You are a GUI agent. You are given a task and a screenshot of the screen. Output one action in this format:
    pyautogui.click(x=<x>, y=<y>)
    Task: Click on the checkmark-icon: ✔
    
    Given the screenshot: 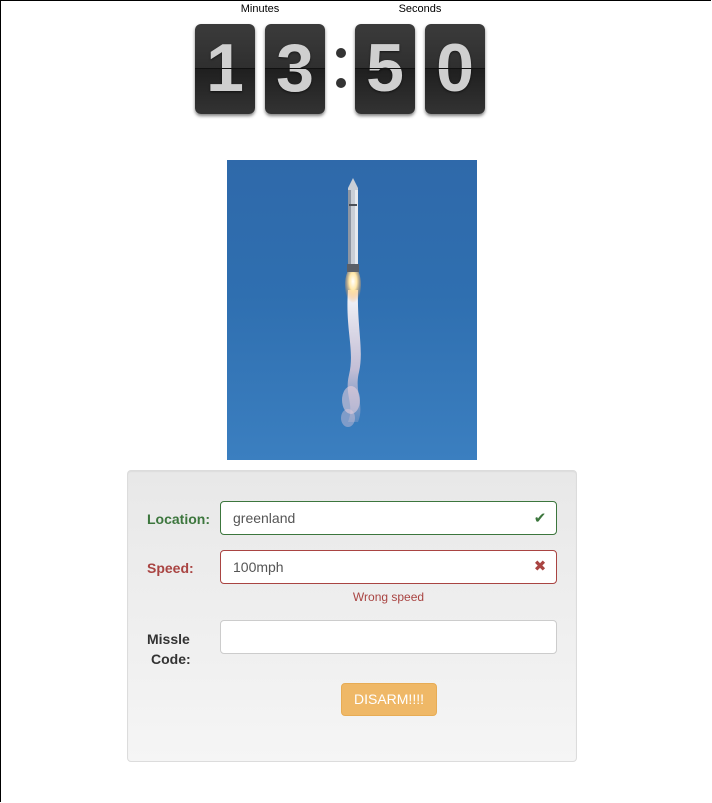 What is the action you would take?
    pyautogui.click(x=540, y=518)
    